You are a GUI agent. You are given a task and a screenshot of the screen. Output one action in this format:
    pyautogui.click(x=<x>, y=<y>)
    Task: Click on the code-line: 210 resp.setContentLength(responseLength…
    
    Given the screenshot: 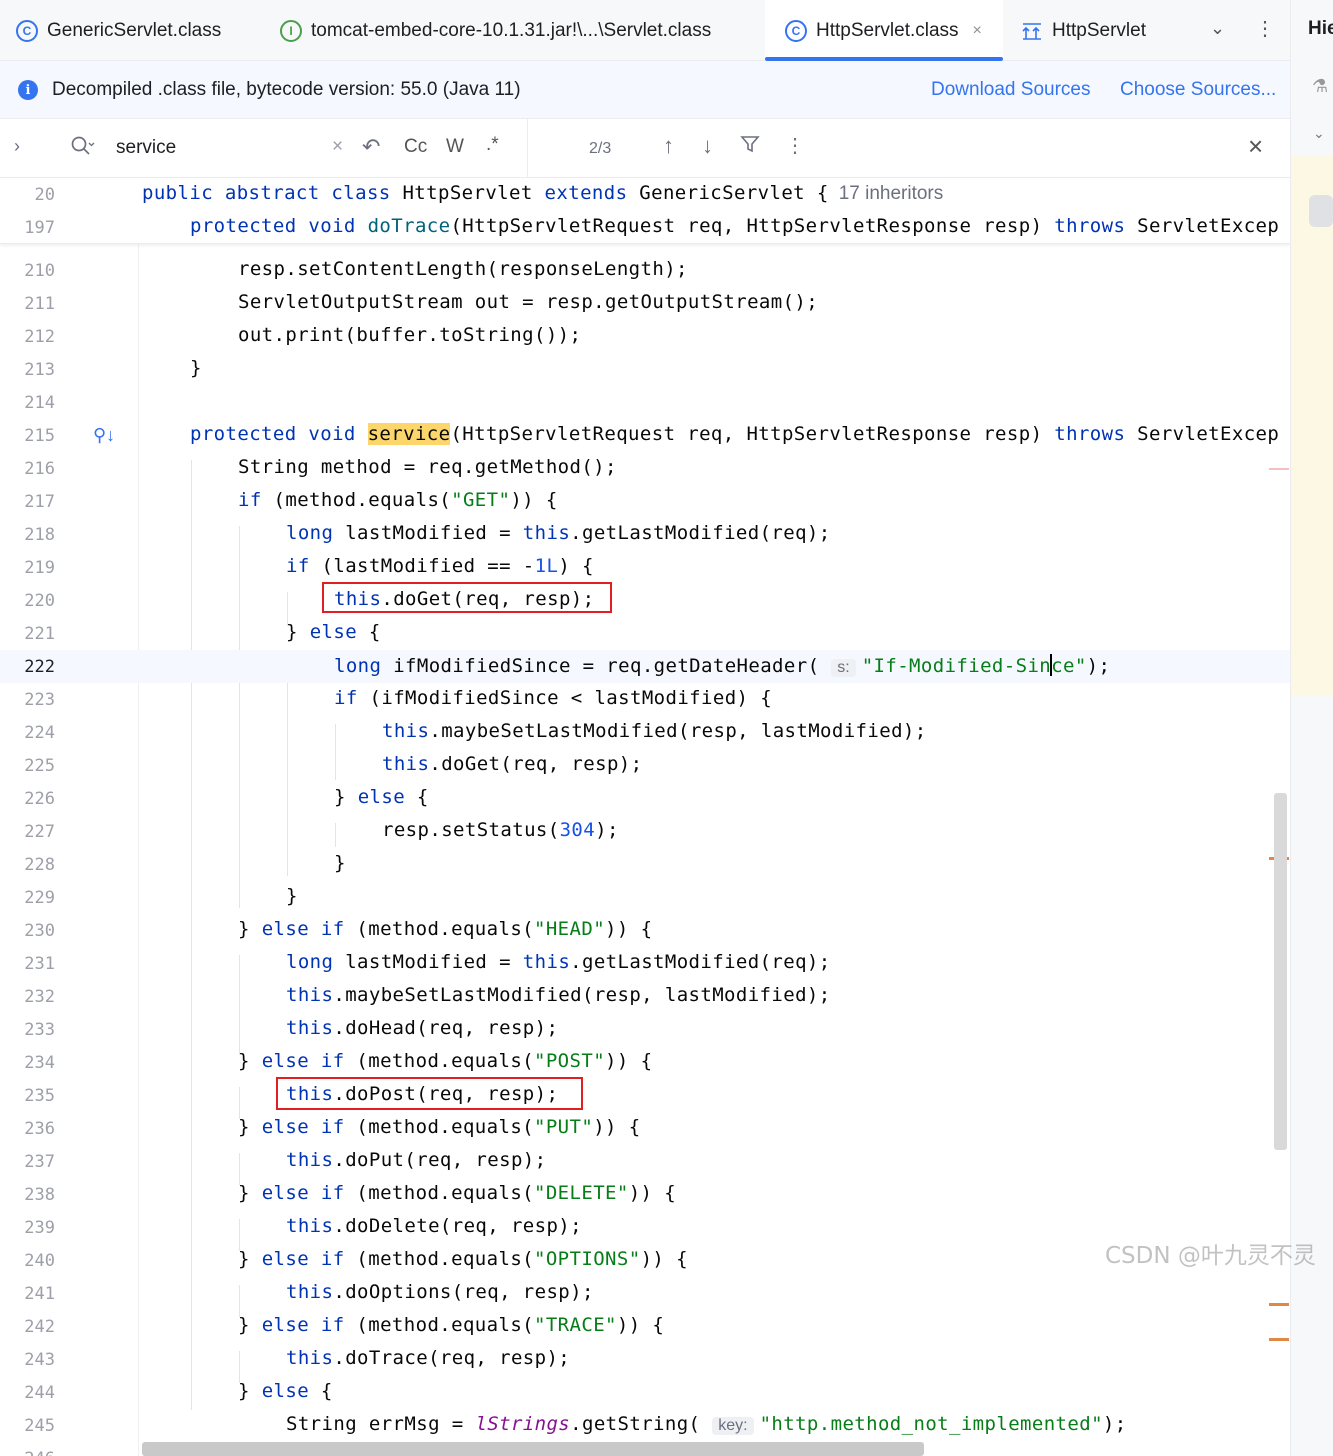 What is the action you would take?
    pyautogui.click(x=645, y=270)
    